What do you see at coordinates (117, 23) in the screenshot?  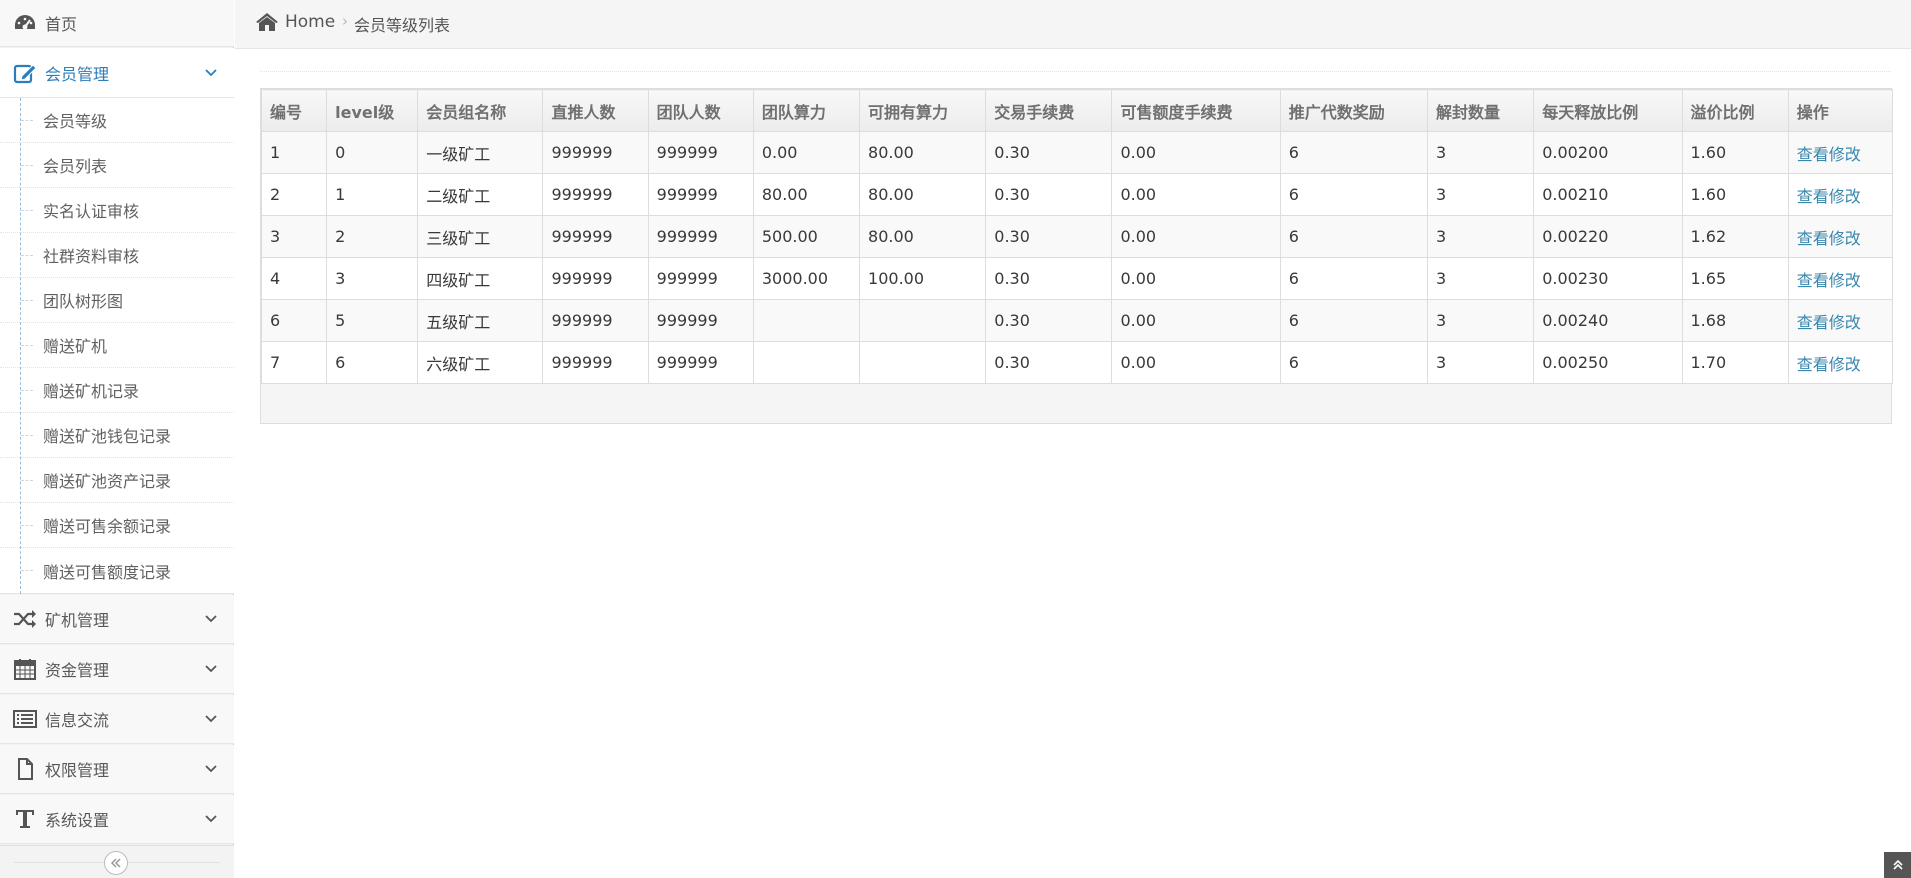 I see `sidebar-item-home: 首页` at bounding box center [117, 23].